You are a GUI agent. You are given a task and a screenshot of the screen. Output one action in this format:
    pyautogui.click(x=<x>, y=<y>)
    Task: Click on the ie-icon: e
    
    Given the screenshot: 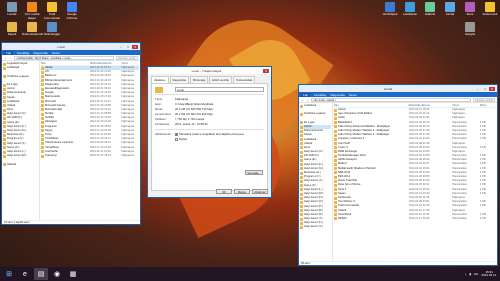 What is the action you would take?
    pyautogui.click(x=25, y=274)
    